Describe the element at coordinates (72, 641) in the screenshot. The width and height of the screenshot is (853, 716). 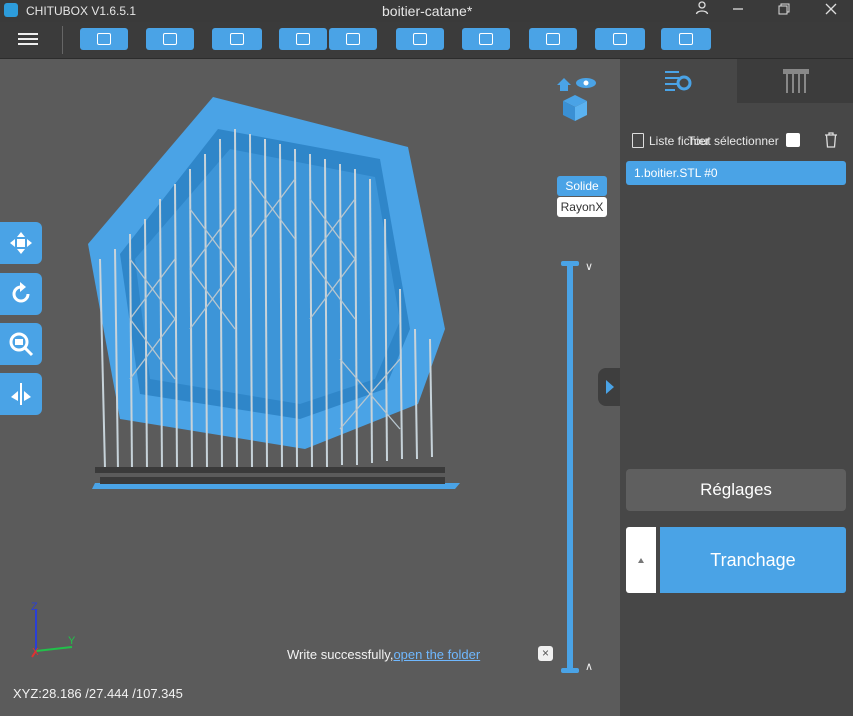
I see `axis-y-label: Y` at that location.